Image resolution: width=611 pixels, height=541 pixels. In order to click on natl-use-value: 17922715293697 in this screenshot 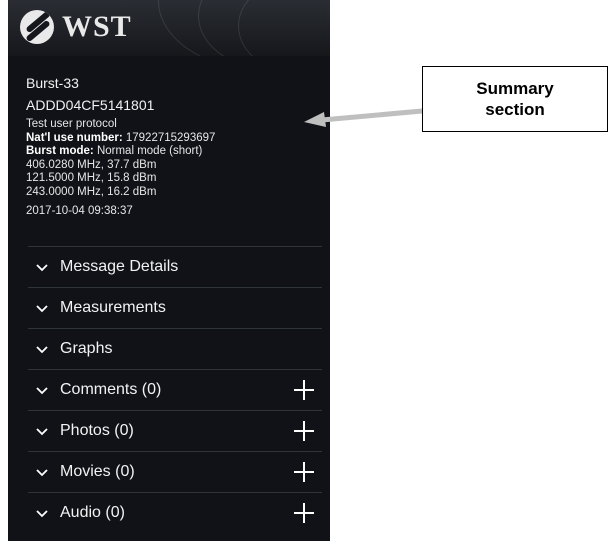, I will do `click(170, 137)`.